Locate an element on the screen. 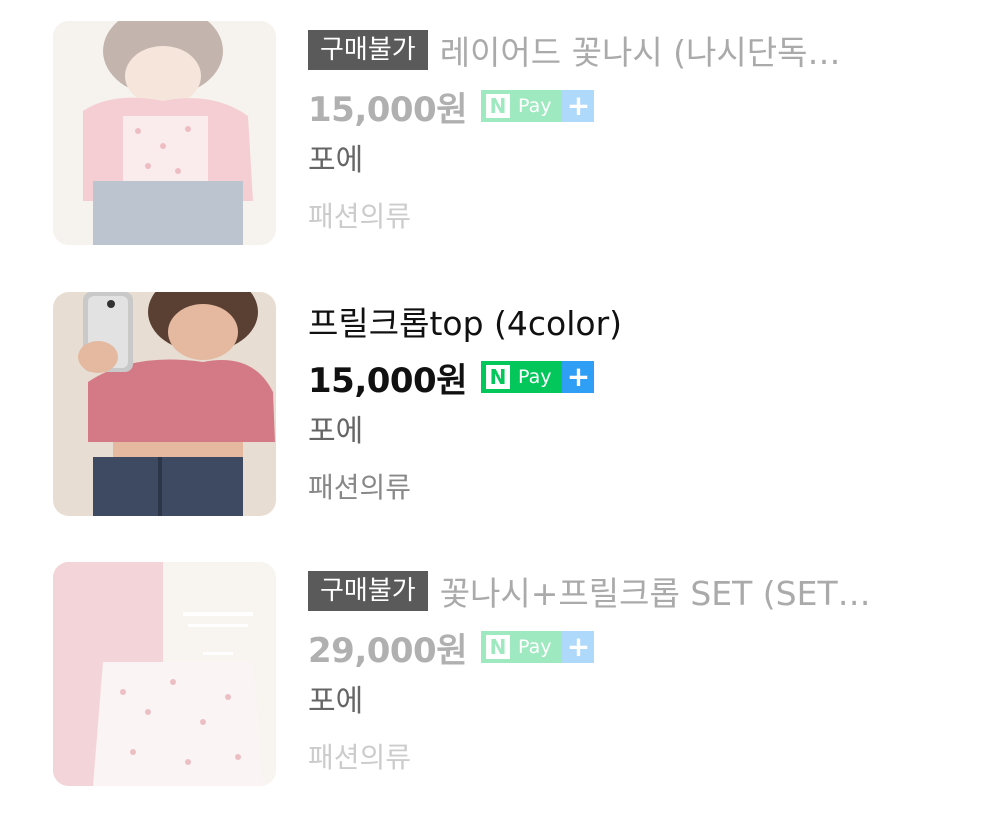 This screenshot has height=818, width=988. product-title: 프릴크롭top (4color) is located at coordinates (465, 321).